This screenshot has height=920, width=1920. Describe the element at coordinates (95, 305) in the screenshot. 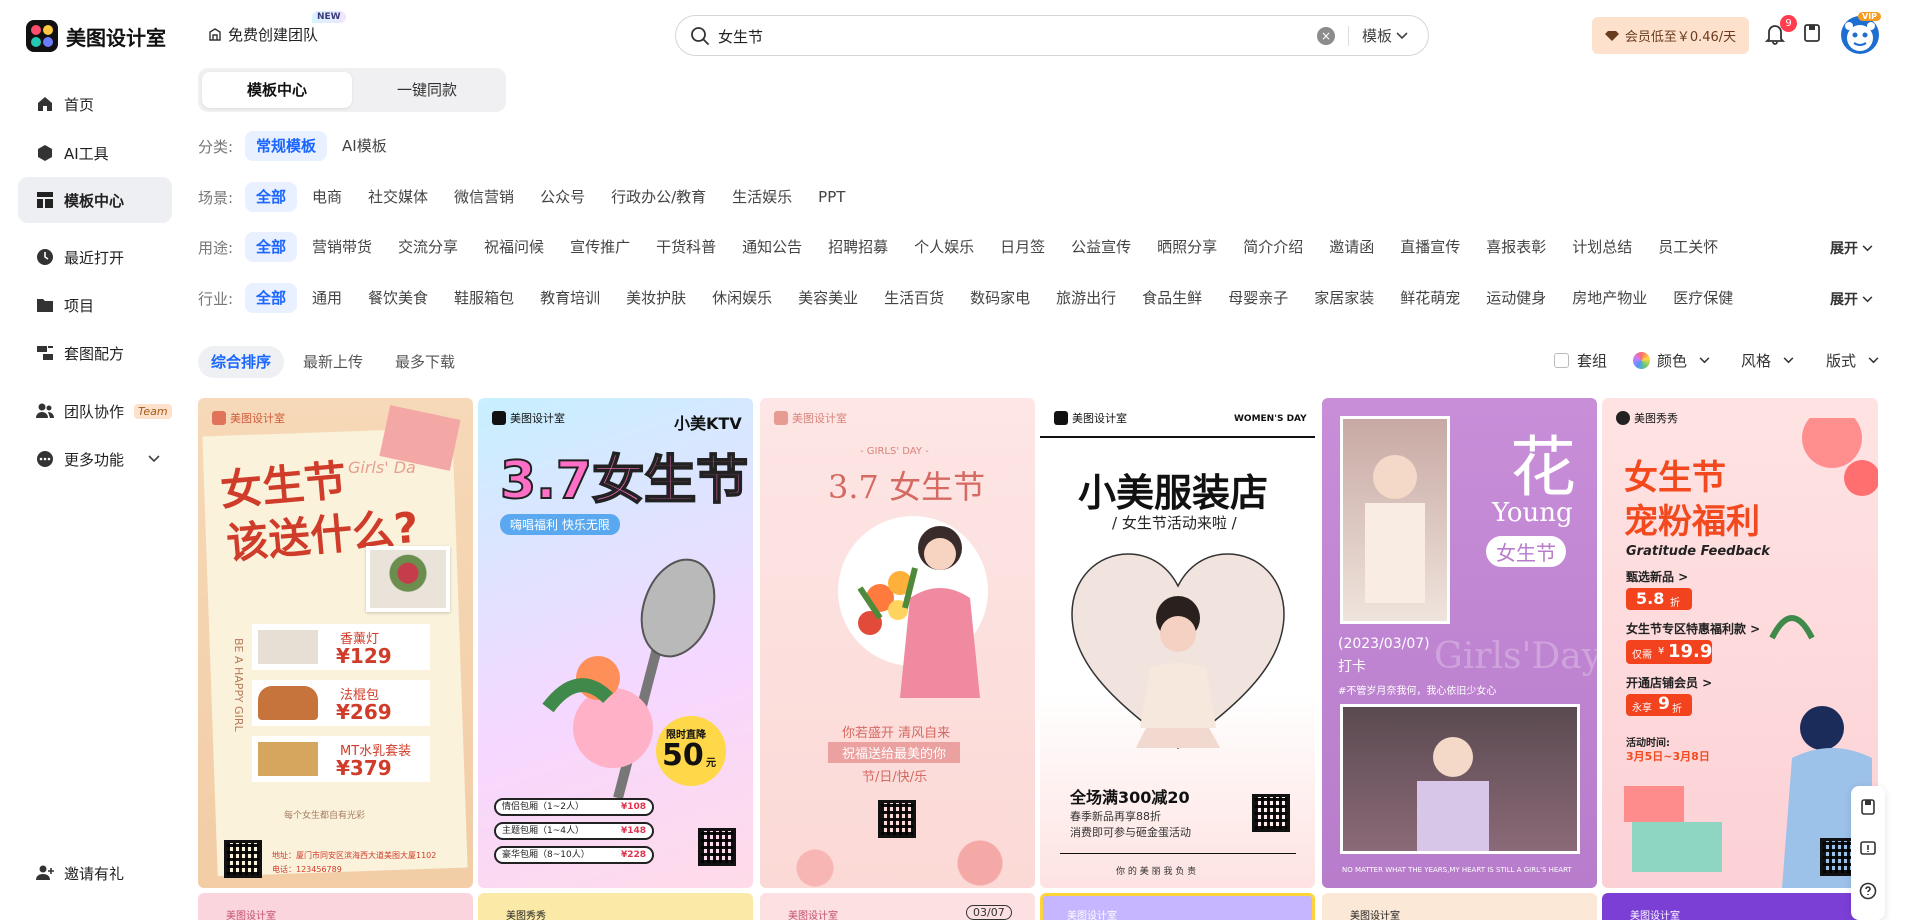

I see `sidebar-item-projects: 项目` at that location.